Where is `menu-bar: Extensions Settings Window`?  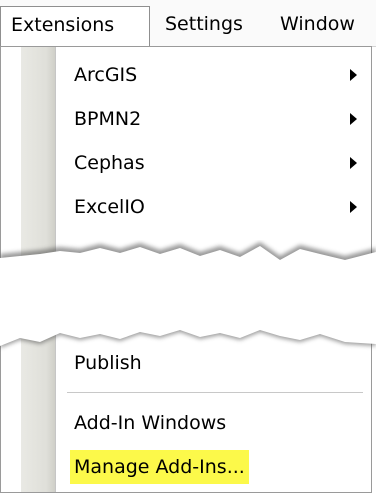
menu-bar: Extensions Settings Window is located at coordinates (188, 23).